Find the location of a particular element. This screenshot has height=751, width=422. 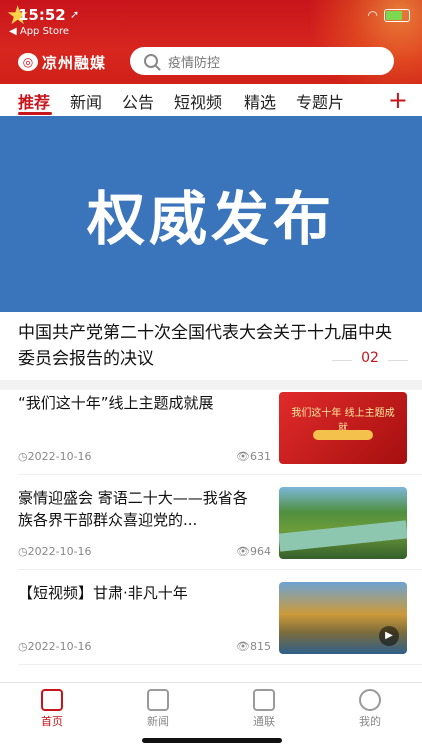

banner-headline: 中国共产党第二十次全国代表大会关于十九届中央委员会报告的决议 02 is located at coordinates (211, 346).